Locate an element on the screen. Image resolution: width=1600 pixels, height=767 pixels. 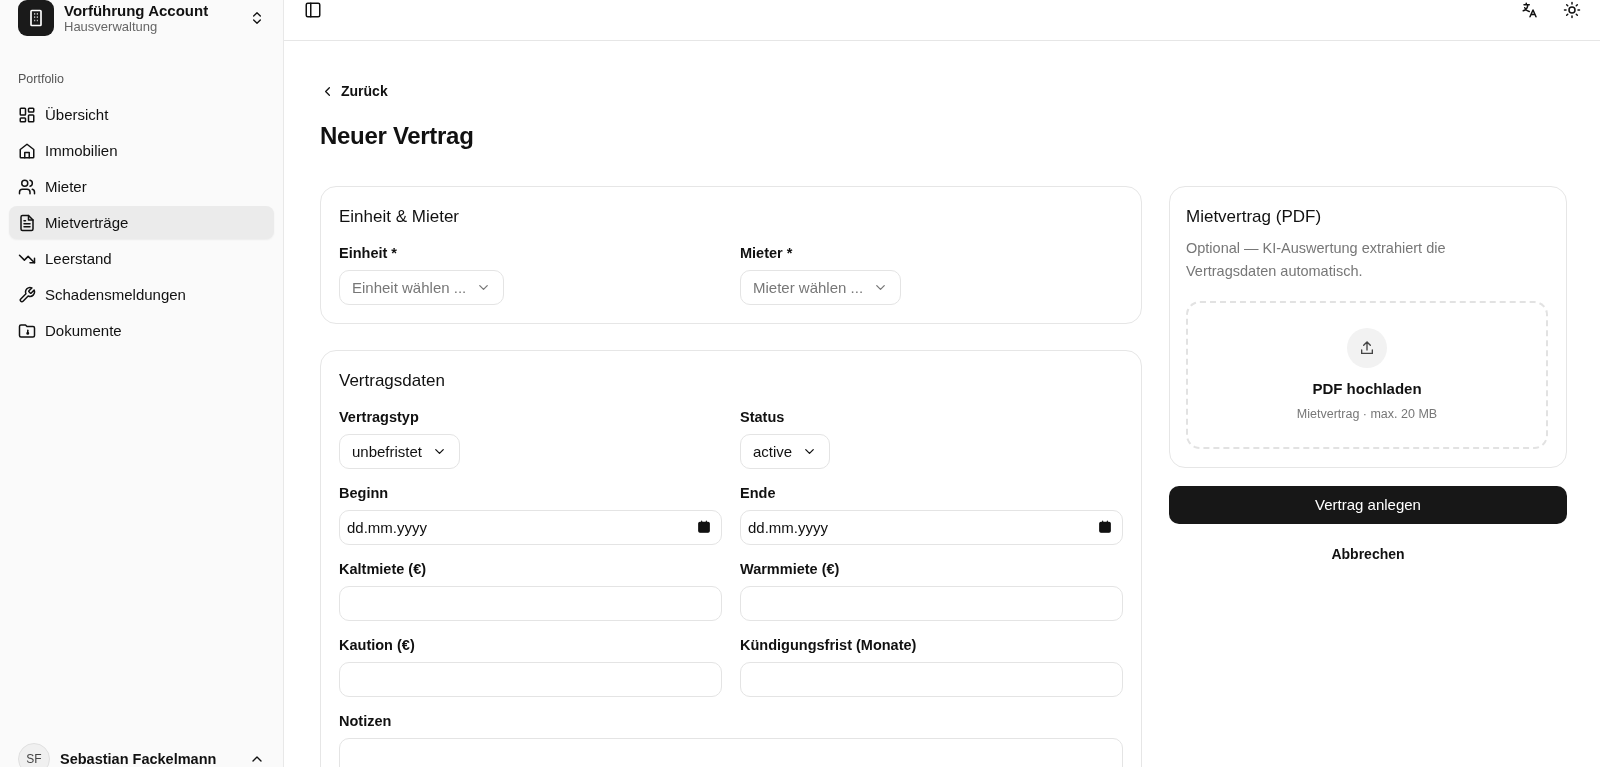
upload-dropzone: PDF hochladen Mietvertrag · max. 20 MB is located at coordinates (1367, 374).